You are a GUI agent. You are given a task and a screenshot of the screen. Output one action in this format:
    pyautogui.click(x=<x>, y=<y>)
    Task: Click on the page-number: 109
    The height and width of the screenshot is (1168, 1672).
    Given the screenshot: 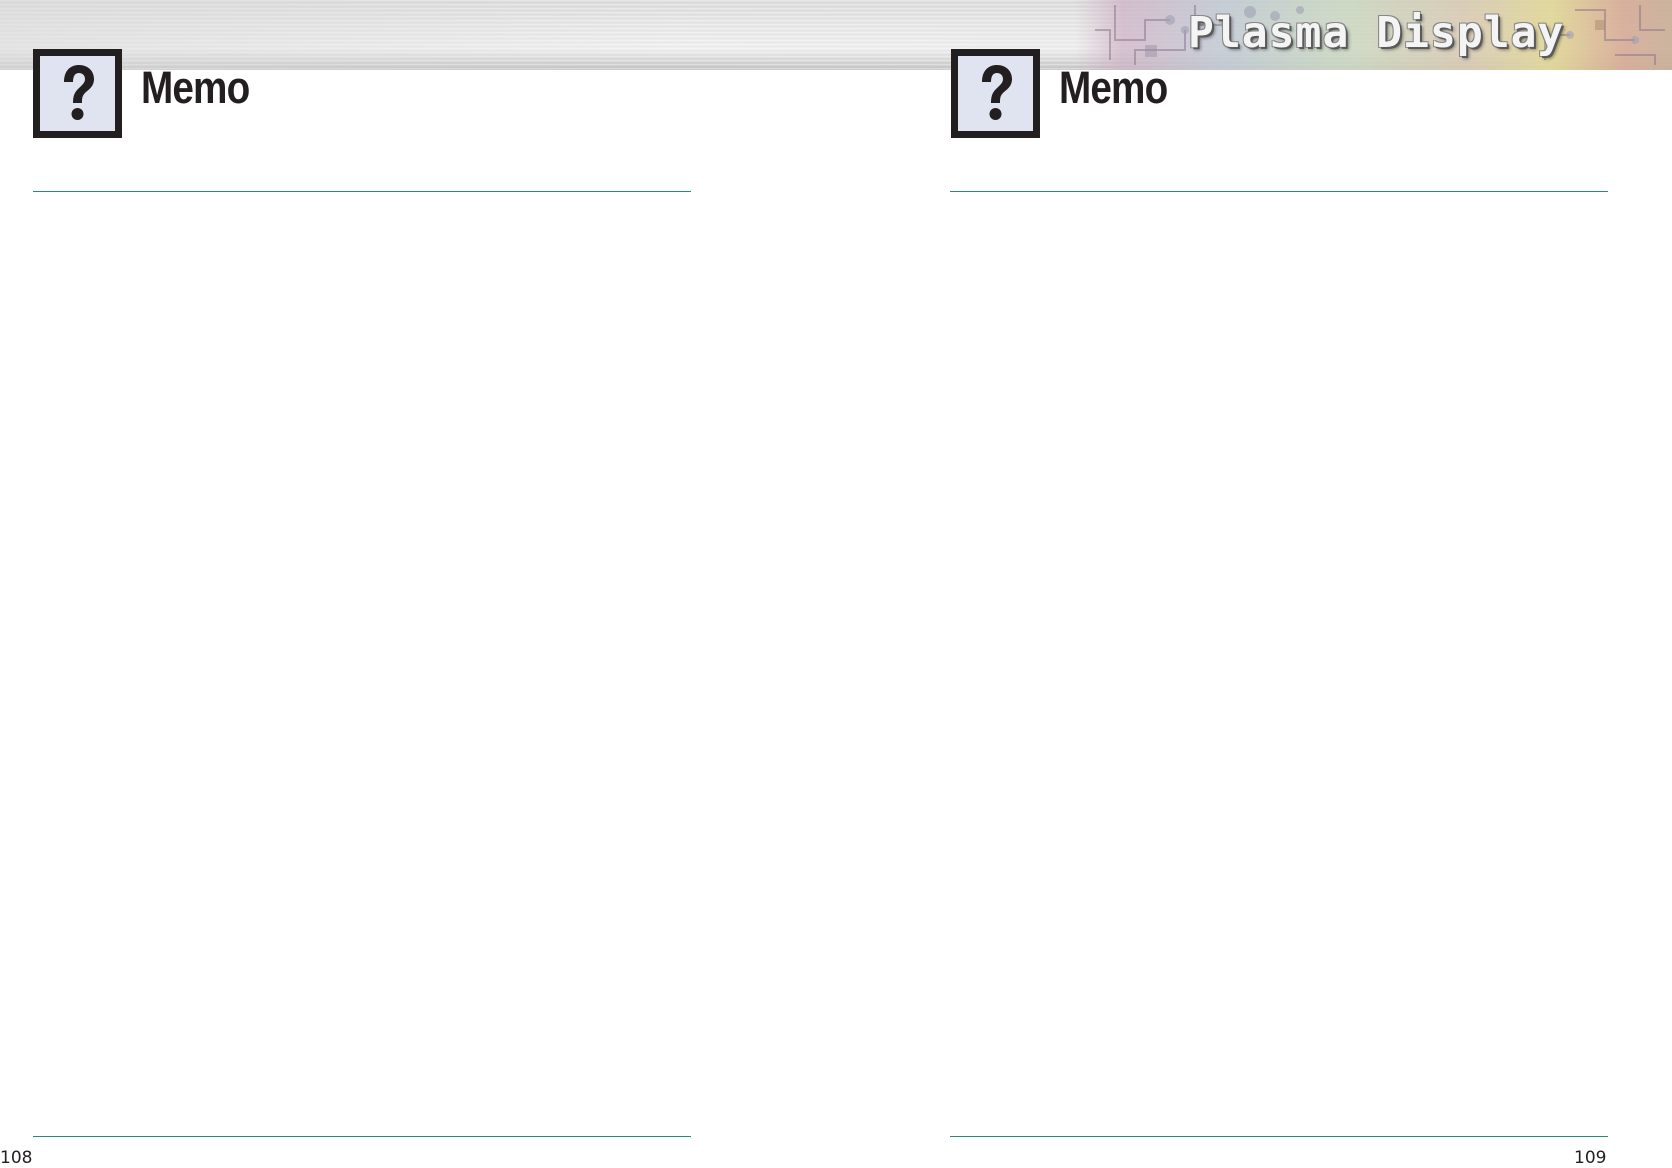 What is the action you would take?
    pyautogui.click(x=1590, y=1158)
    